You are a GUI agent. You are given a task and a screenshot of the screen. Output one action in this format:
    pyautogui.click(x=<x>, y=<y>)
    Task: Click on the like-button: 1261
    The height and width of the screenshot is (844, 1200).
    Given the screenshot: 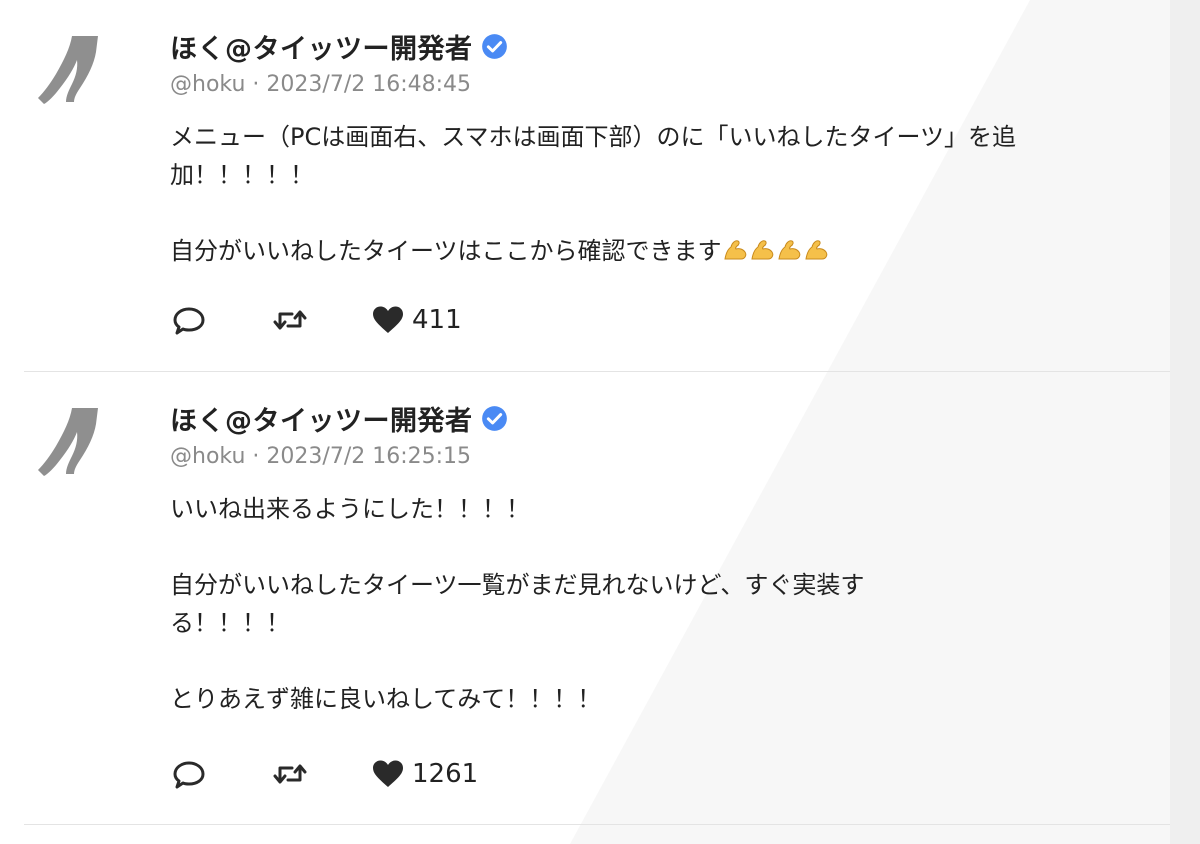 What is the action you would take?
    pyautogui.click(x=425, y=774)
    